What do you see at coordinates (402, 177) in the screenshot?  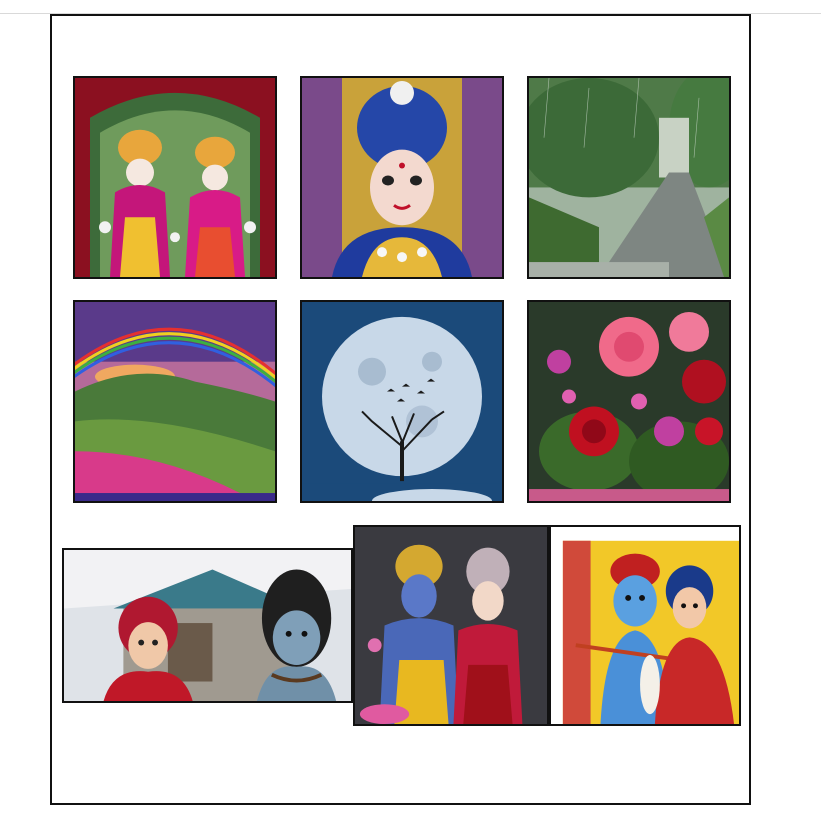 I see `photo-krishna-idol-blue-turban` at bounding box center [402, 177].